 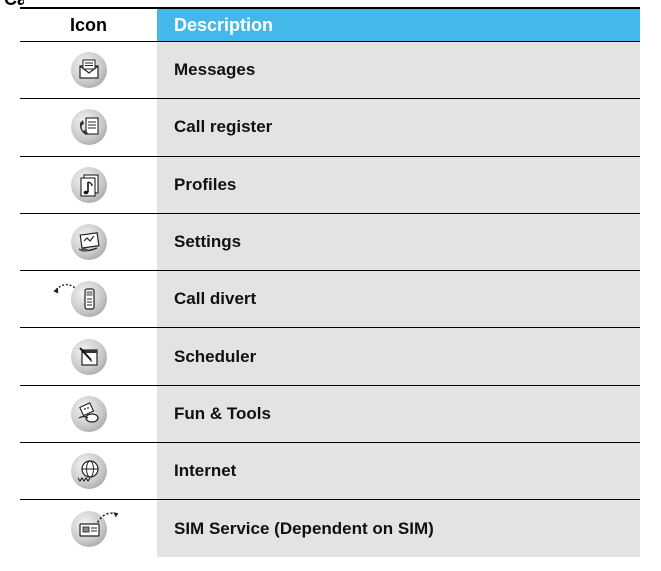 I want to click on table-row: Scheduler, so click(x=330, y=357).